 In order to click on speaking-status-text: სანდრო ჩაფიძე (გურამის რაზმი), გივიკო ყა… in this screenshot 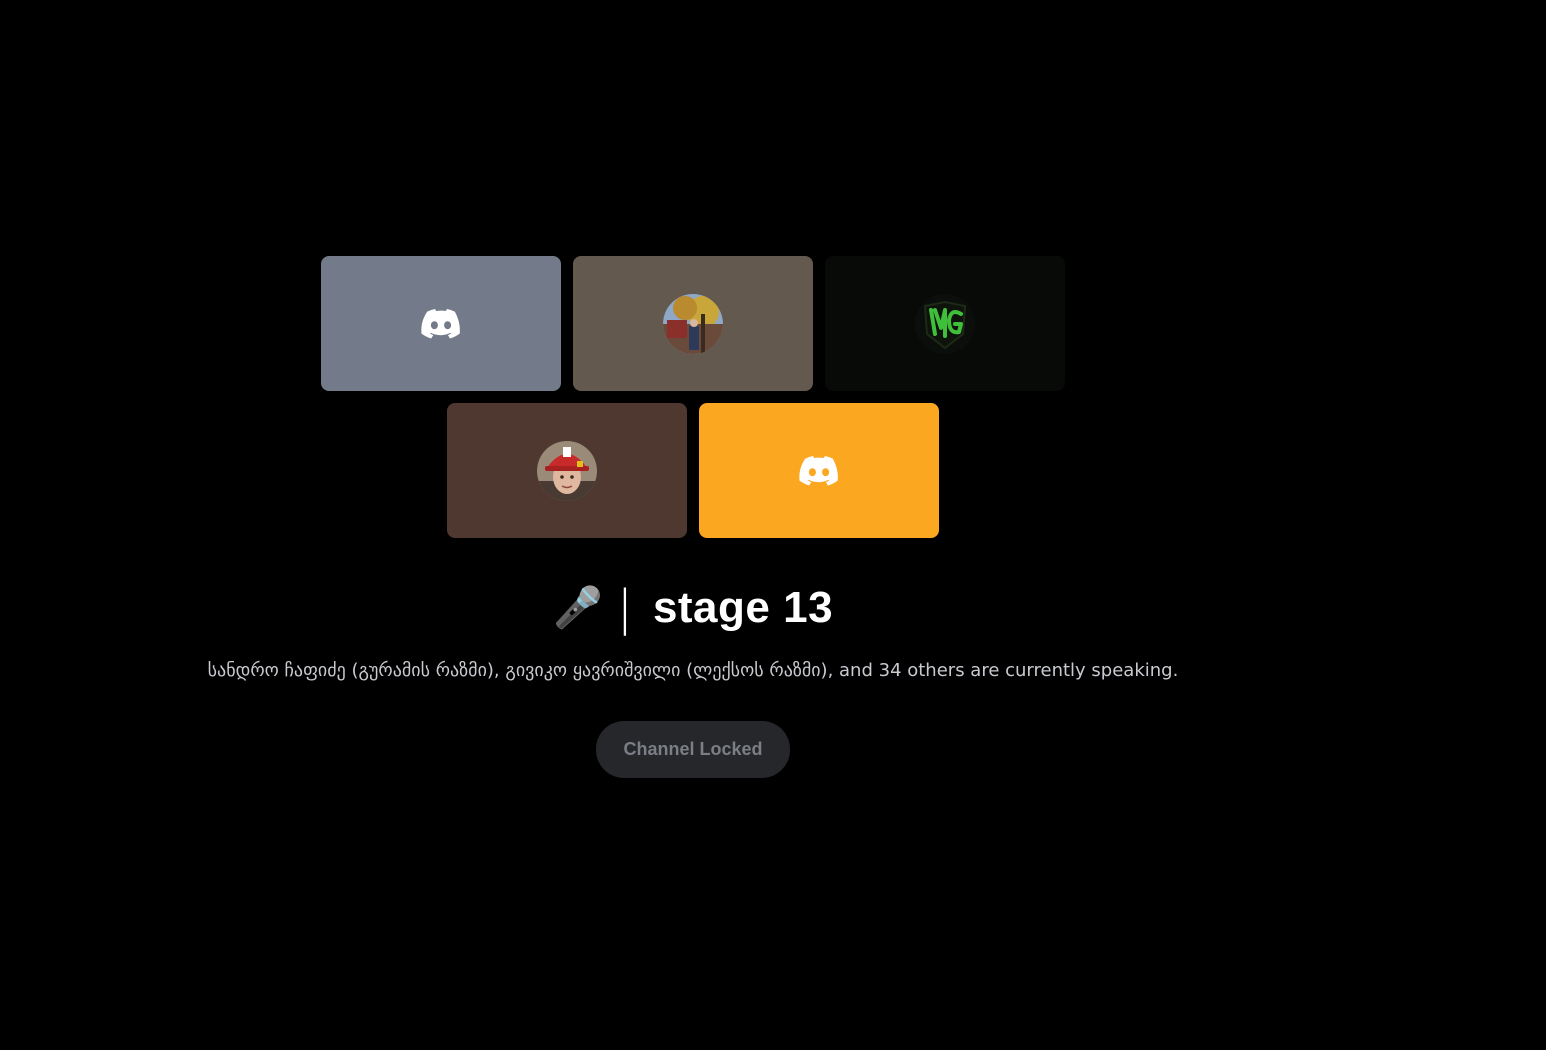, I will do `click(693, 670)`.